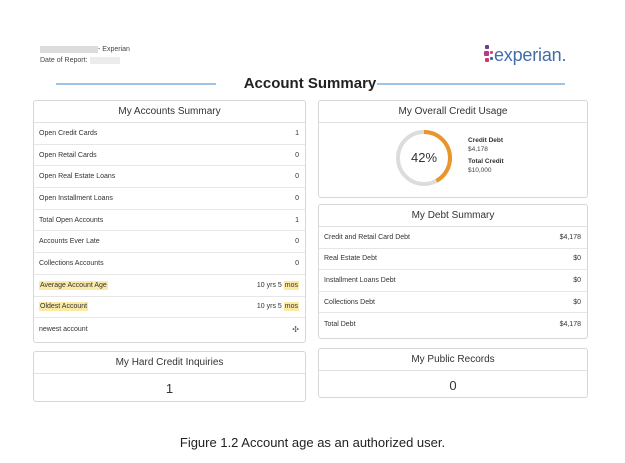 The width and height of the screenshot is (625, 463). I want to click on public-records-count: 0, so click(453, 385).